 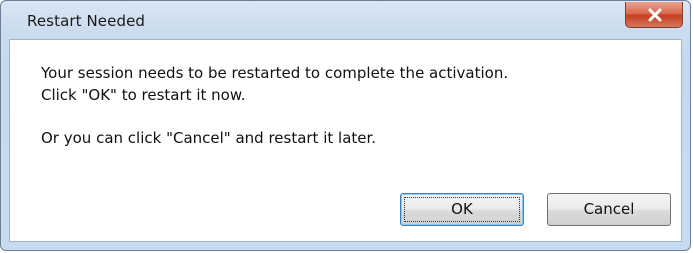 What do you see at coordinates (143, 95) in the screenshot?
I see `message-line-2: Click "OK" to restart it now.` at bounding box center [143, 95].